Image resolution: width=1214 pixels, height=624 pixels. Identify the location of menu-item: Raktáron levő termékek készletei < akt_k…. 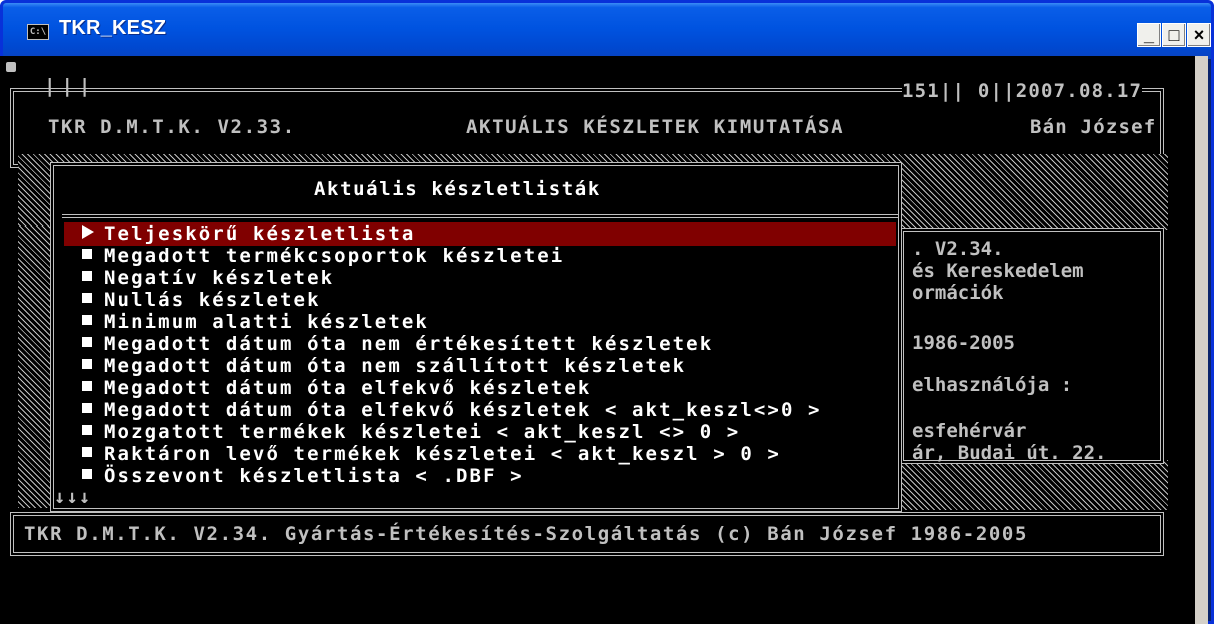
(480, 454).